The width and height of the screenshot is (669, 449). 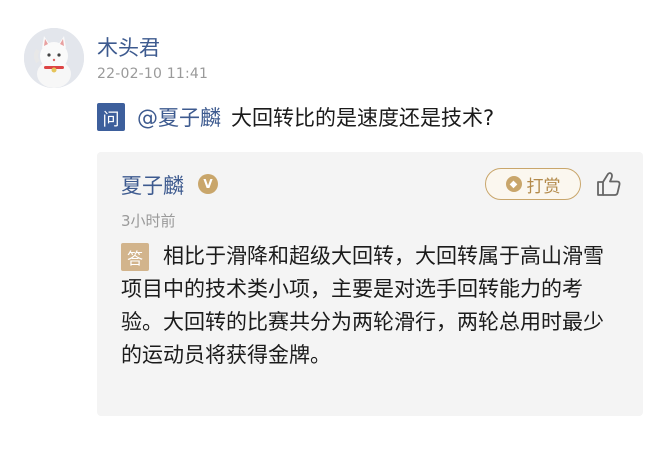 I want to click on answer-time: 3小时前, so click(x=148, y=221).